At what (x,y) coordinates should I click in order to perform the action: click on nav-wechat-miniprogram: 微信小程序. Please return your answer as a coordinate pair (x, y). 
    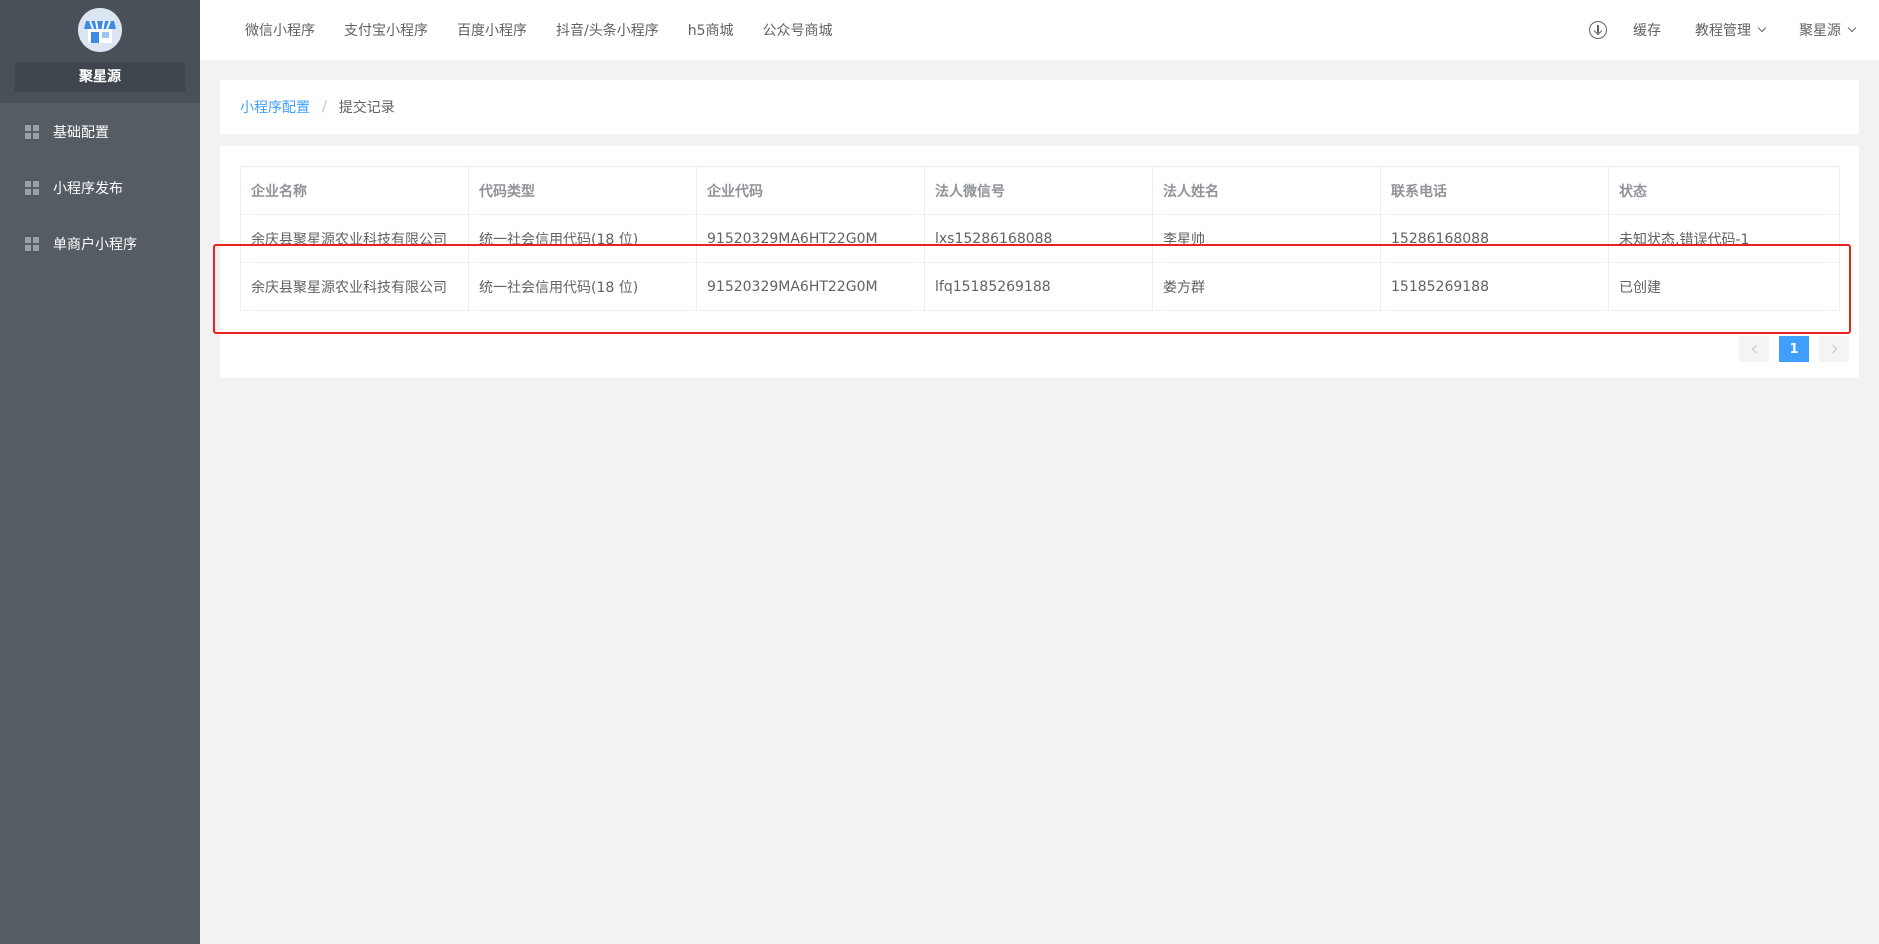
    Looking at the image, I should click on (280, 30).